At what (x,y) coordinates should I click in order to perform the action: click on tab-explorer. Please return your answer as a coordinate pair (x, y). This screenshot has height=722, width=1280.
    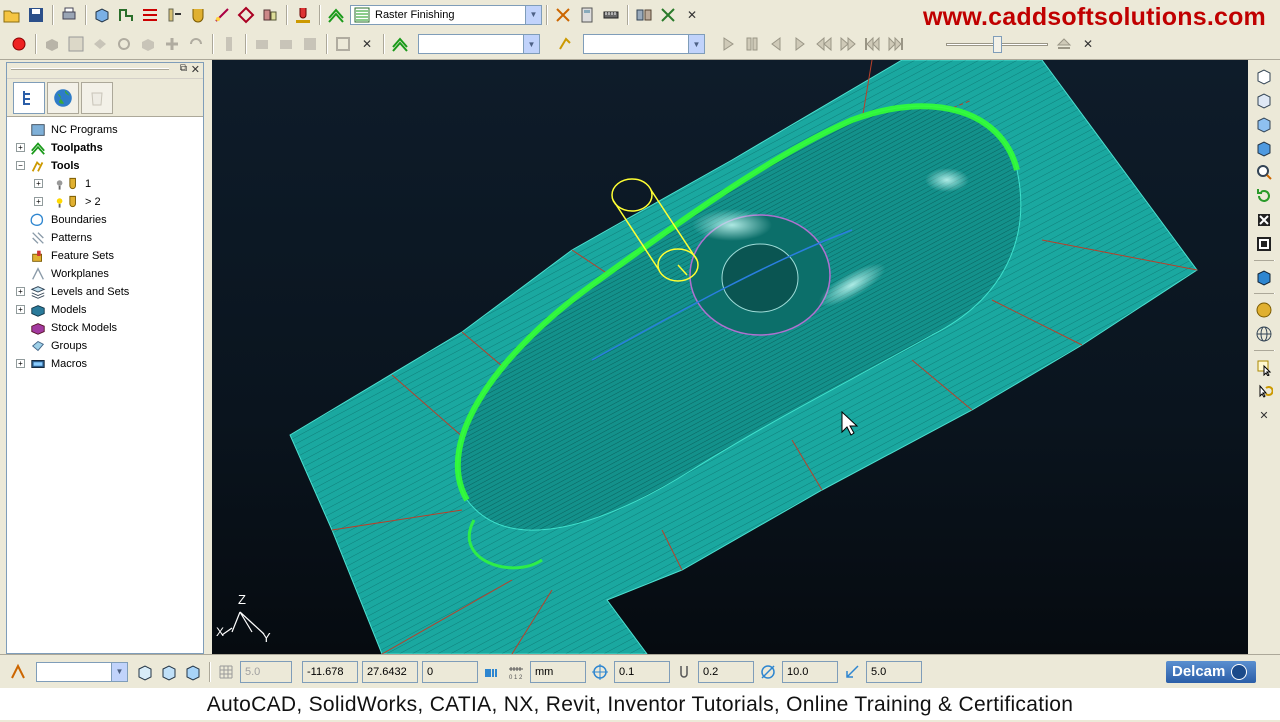
    Looking at the image, I should click on (29, 97).